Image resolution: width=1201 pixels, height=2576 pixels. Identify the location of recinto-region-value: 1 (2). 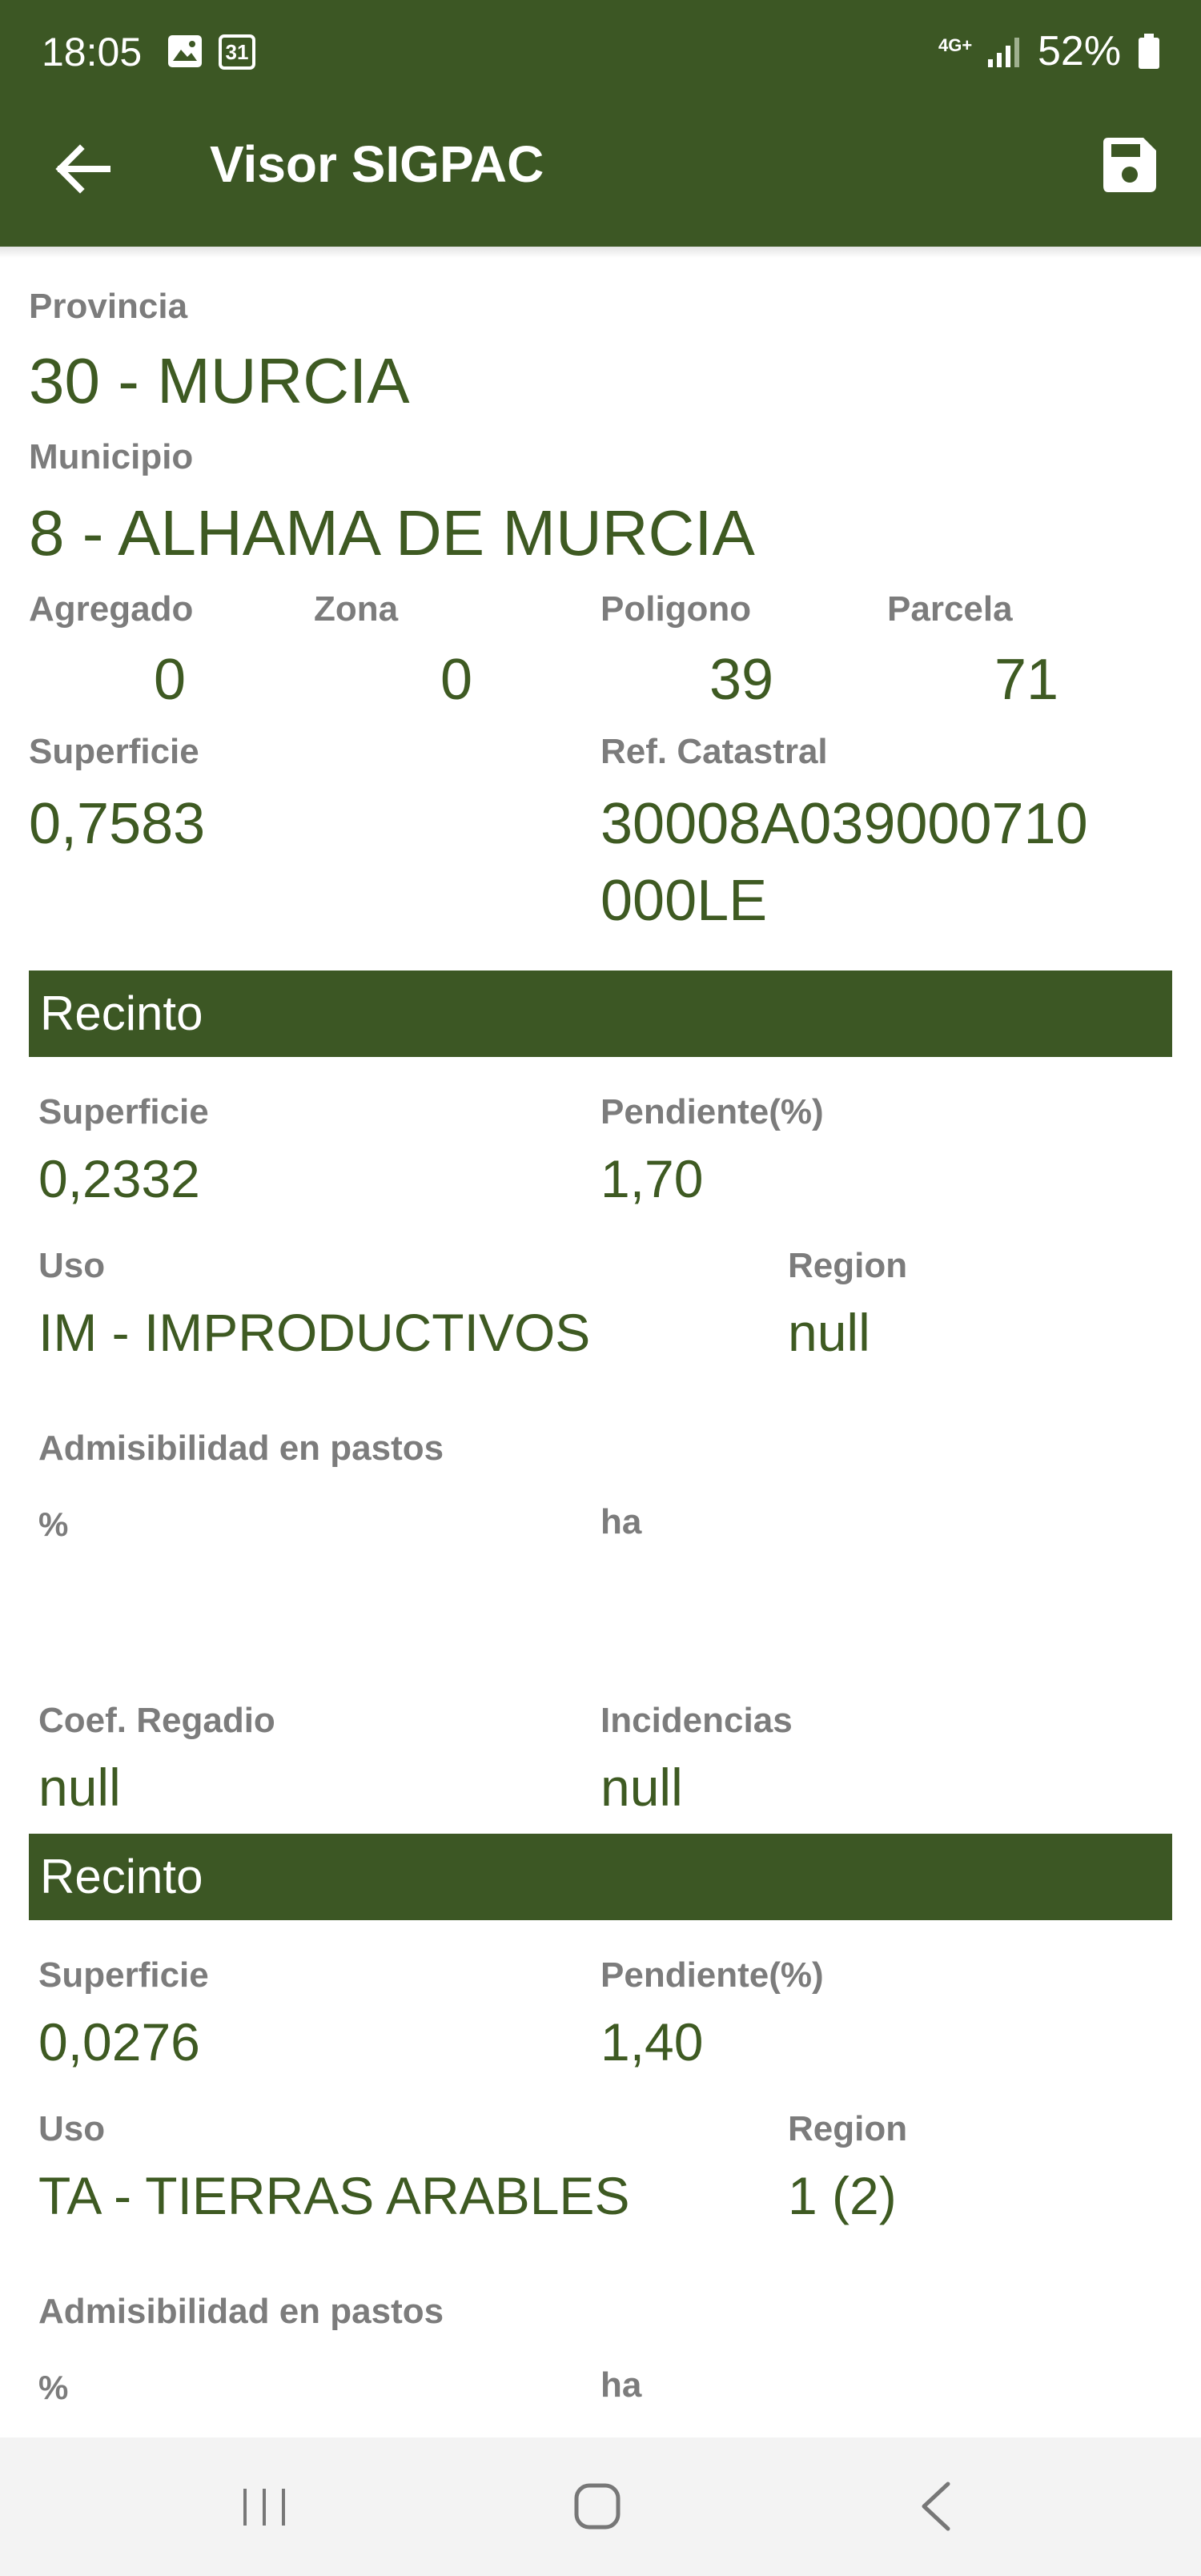
(843, 2195).